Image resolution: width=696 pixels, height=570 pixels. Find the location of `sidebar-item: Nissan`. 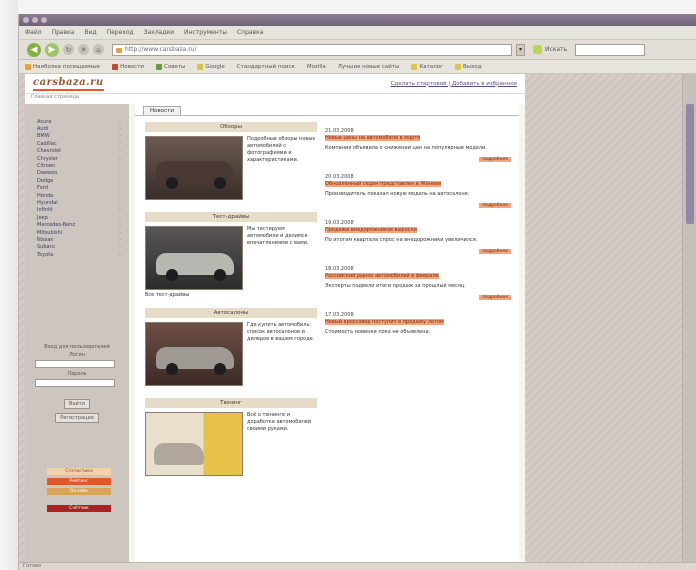

sidebar-item: Nissan is located at coordinates (83, 239).